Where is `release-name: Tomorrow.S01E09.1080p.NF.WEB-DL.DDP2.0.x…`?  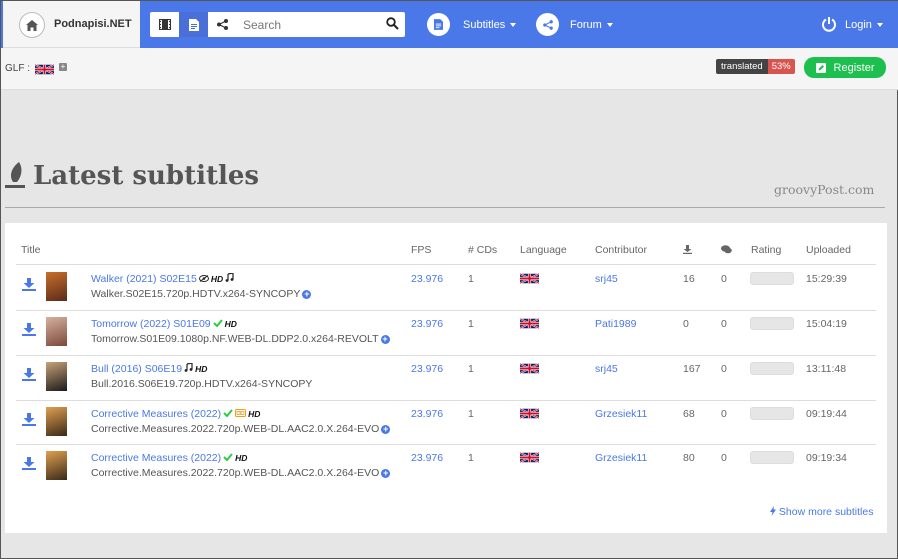 release-name: Tomorrow.S01E09.1080p.NF.WEB-DL.DDP2.0.x… is located at coordinates (235, 339).